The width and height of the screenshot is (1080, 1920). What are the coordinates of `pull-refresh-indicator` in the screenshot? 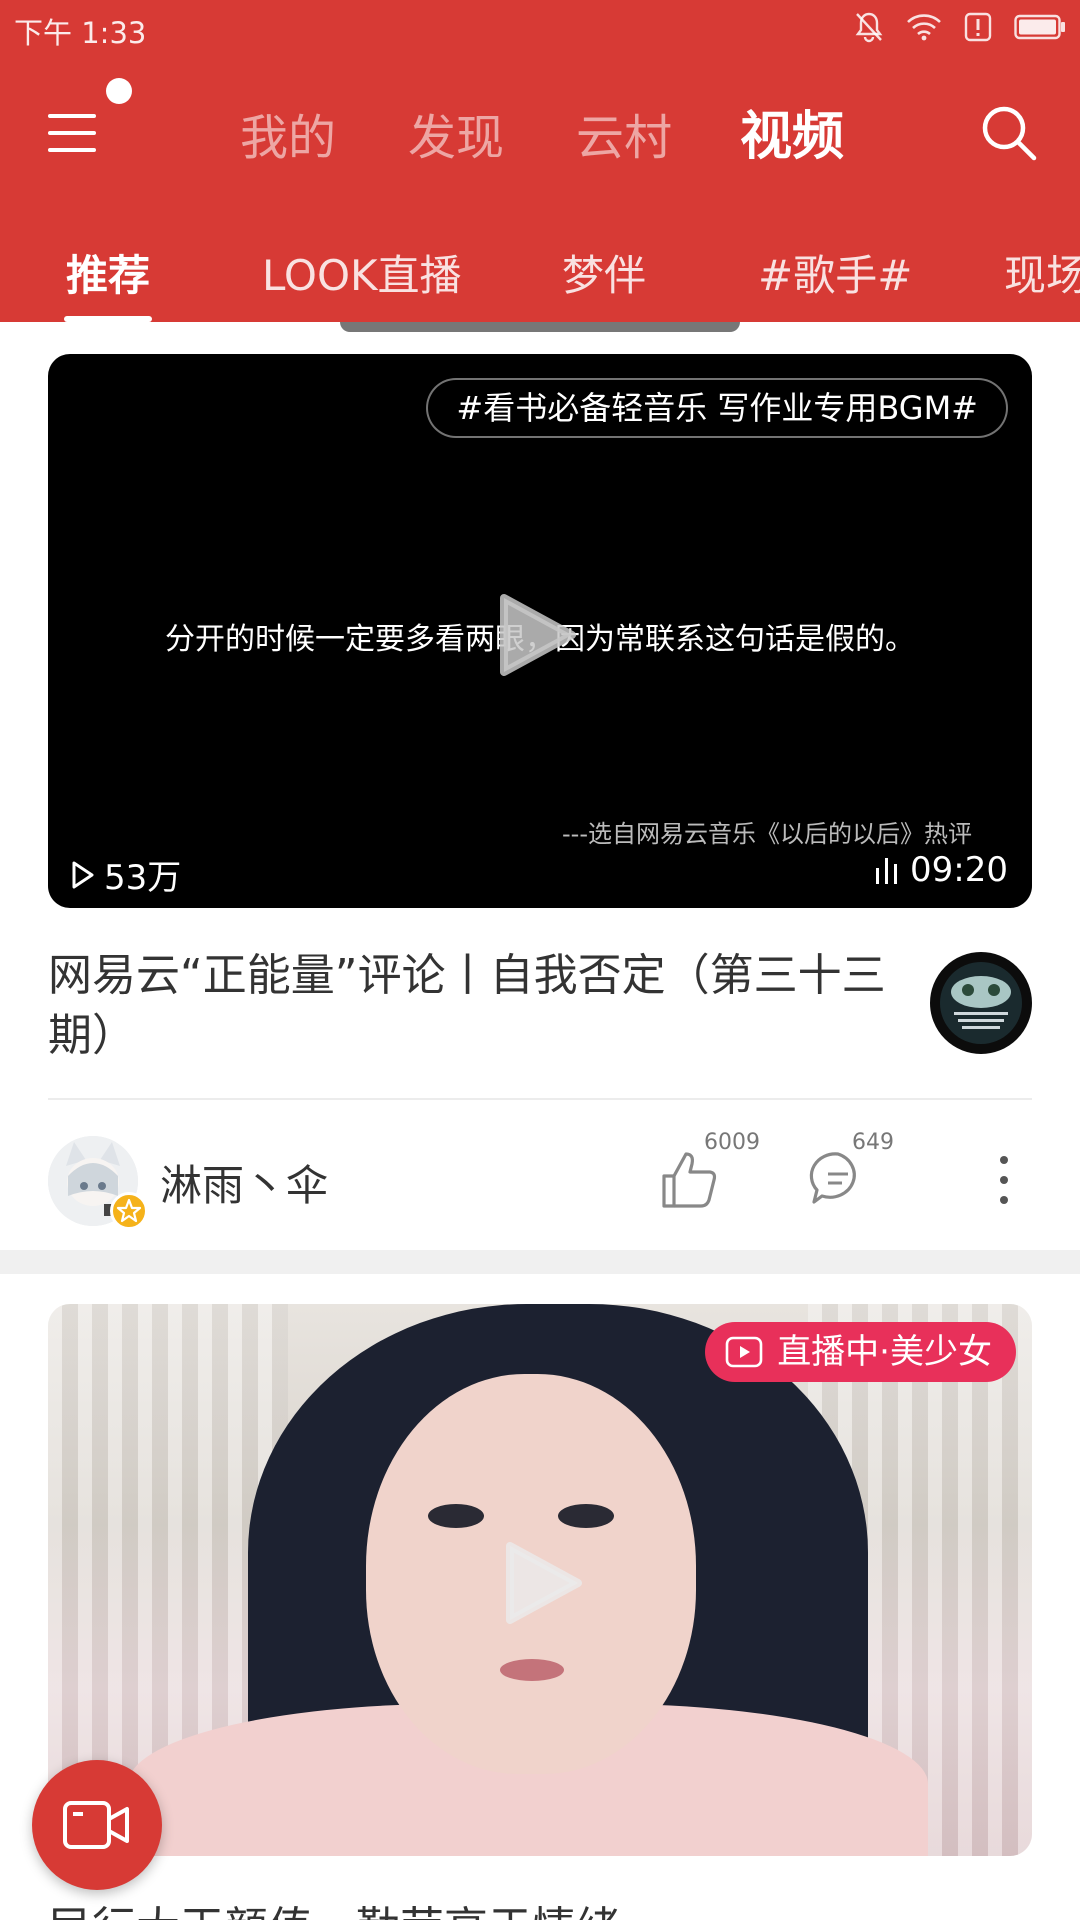 It's located at (540, 327).